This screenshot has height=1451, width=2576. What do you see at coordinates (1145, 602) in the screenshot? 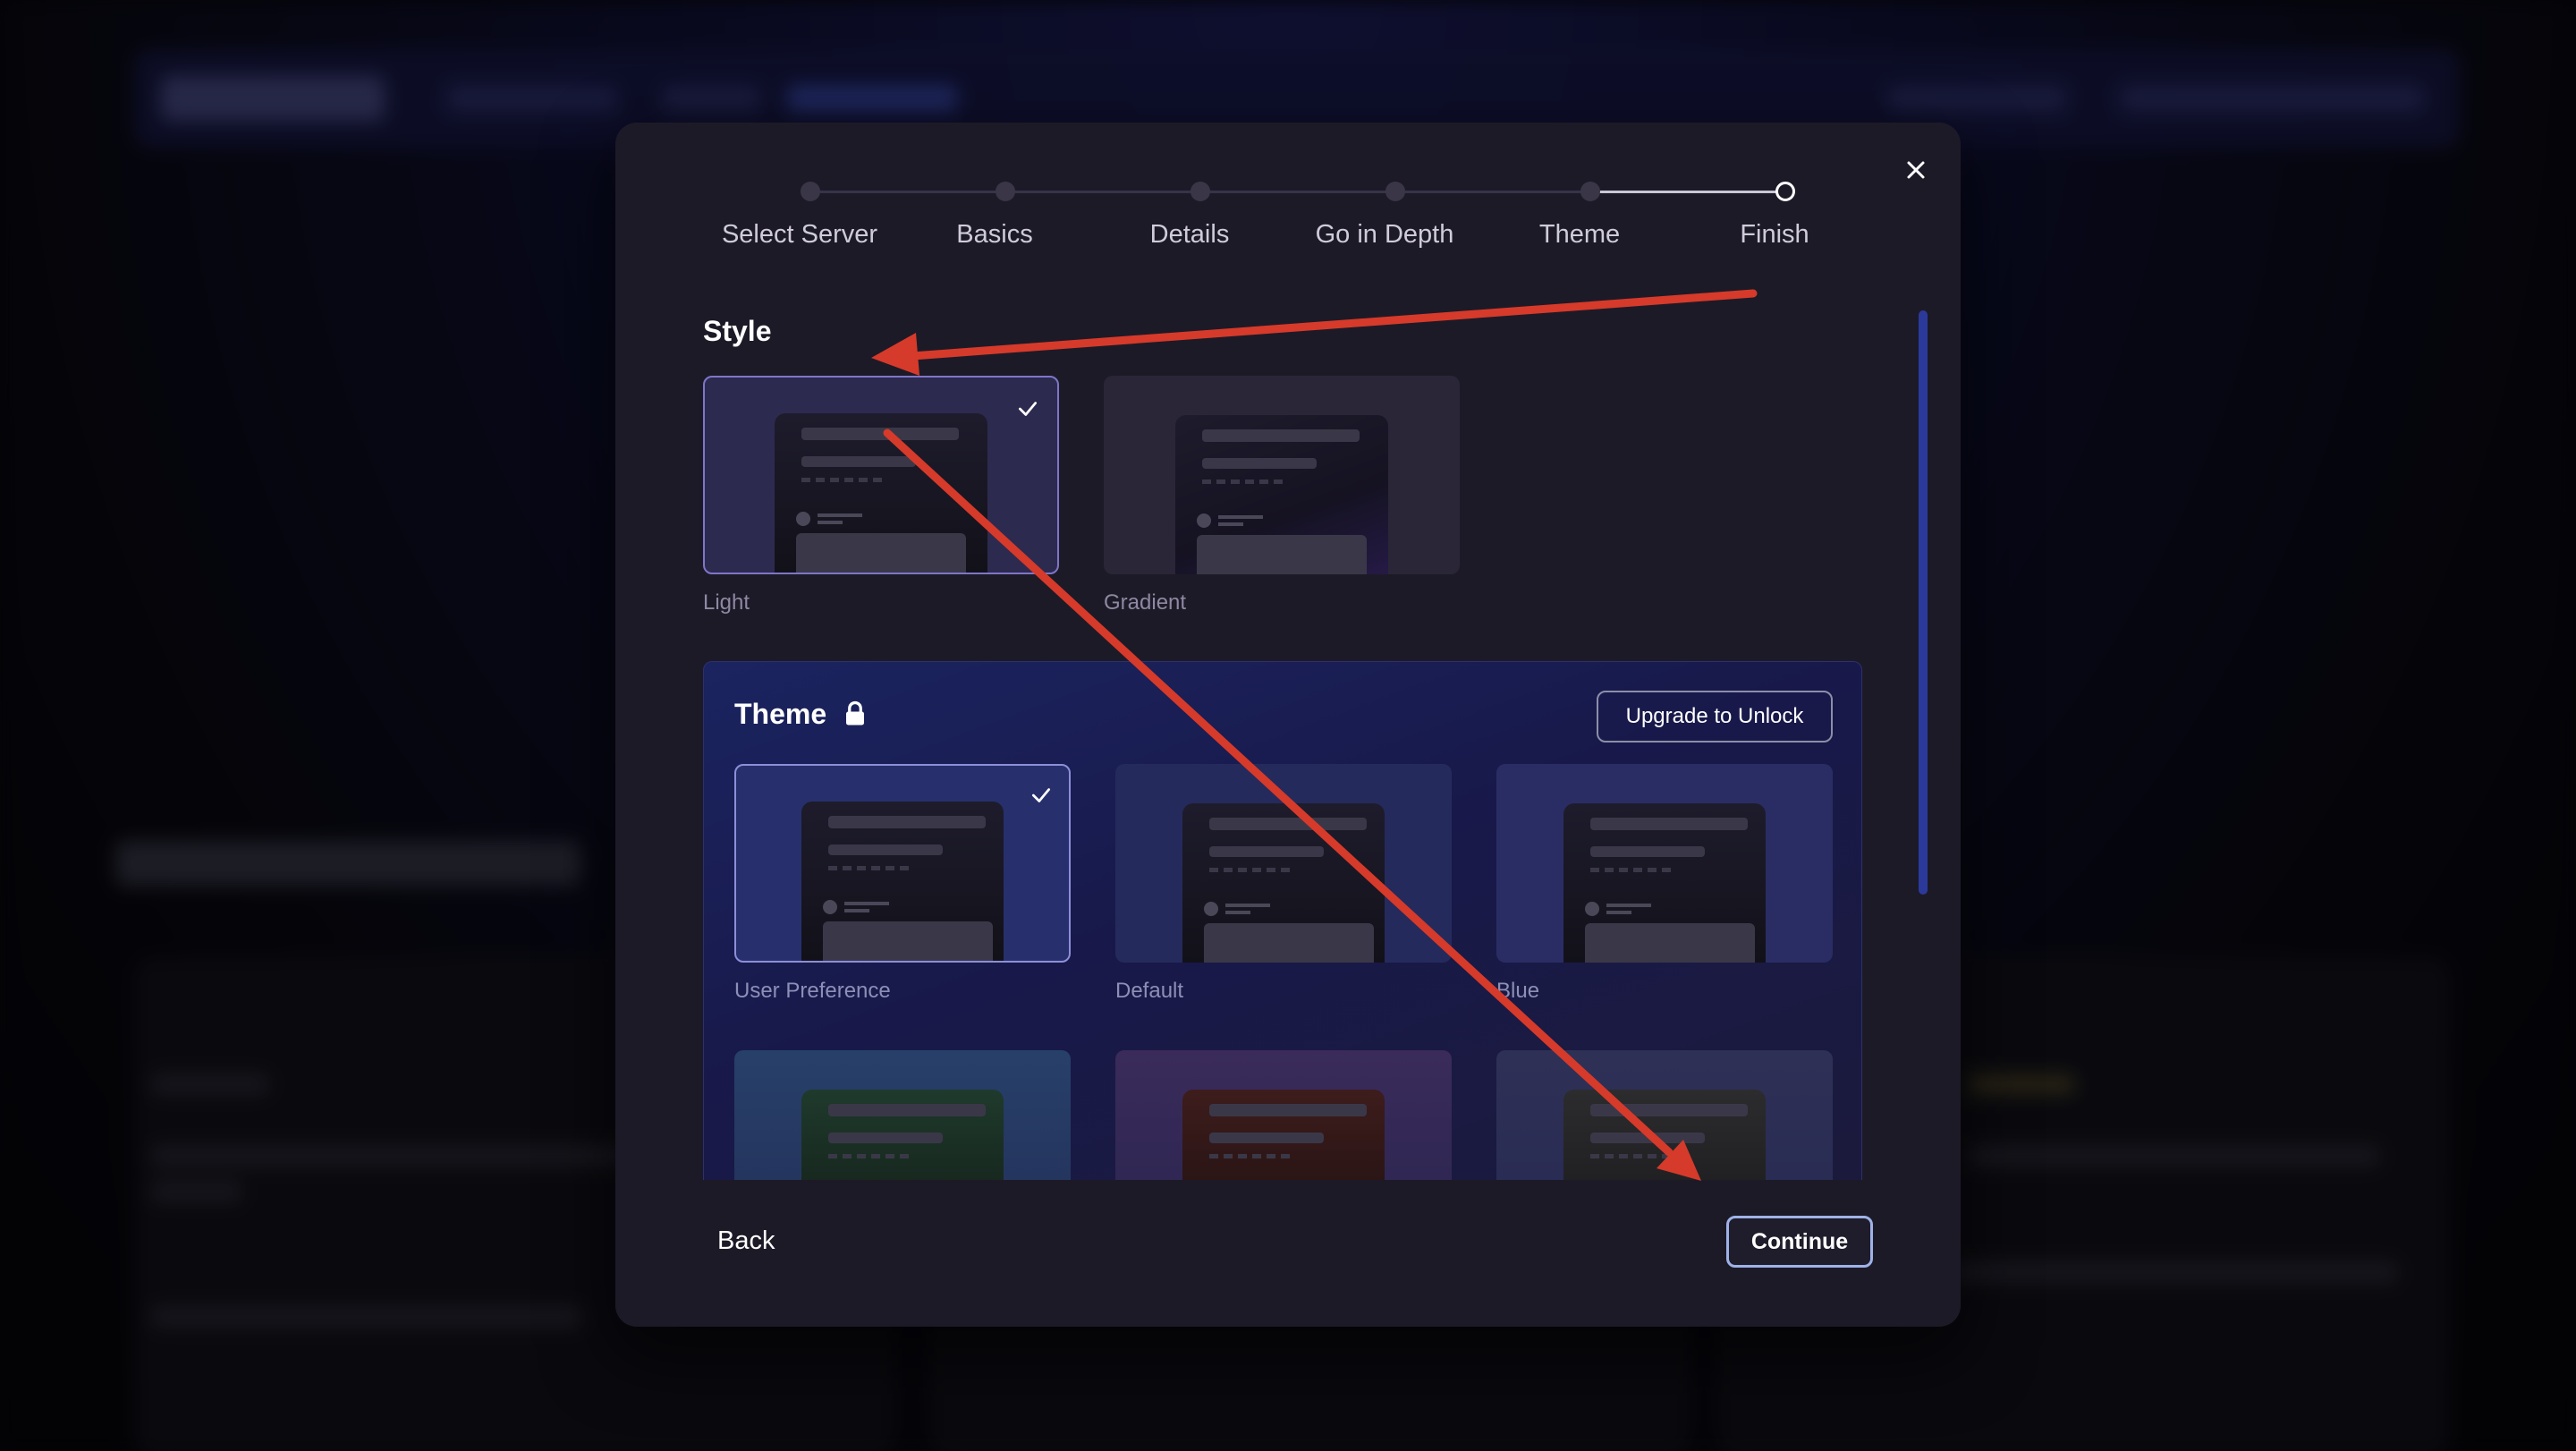
I see `style-option-label: Gradient` at bounding box center [1145, 602].